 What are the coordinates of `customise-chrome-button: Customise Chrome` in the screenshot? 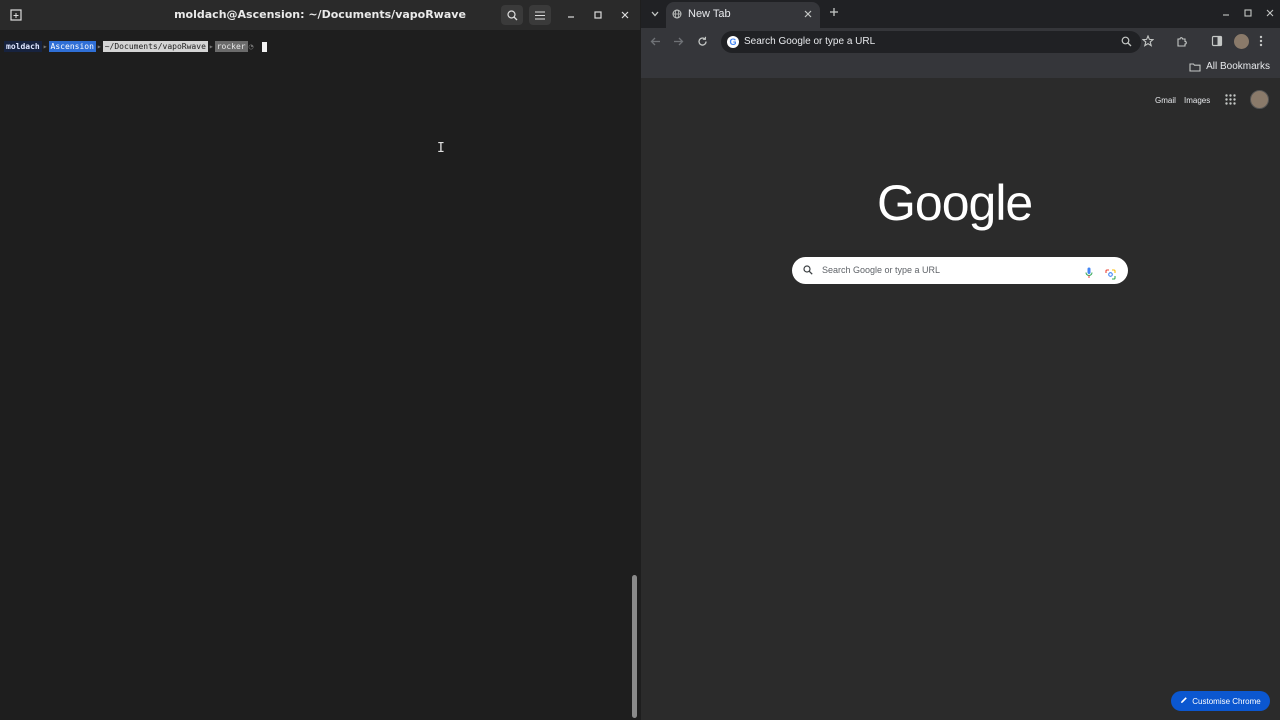 It's located at (1220, 701).